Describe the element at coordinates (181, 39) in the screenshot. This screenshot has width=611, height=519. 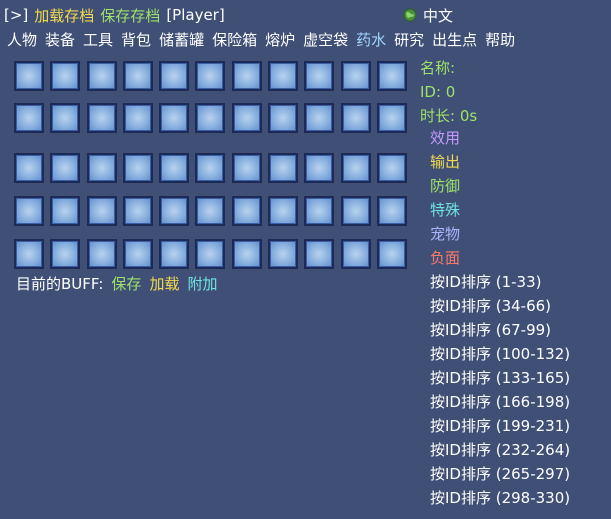
I see `menu-item-4: 储蓄罐` at that location.